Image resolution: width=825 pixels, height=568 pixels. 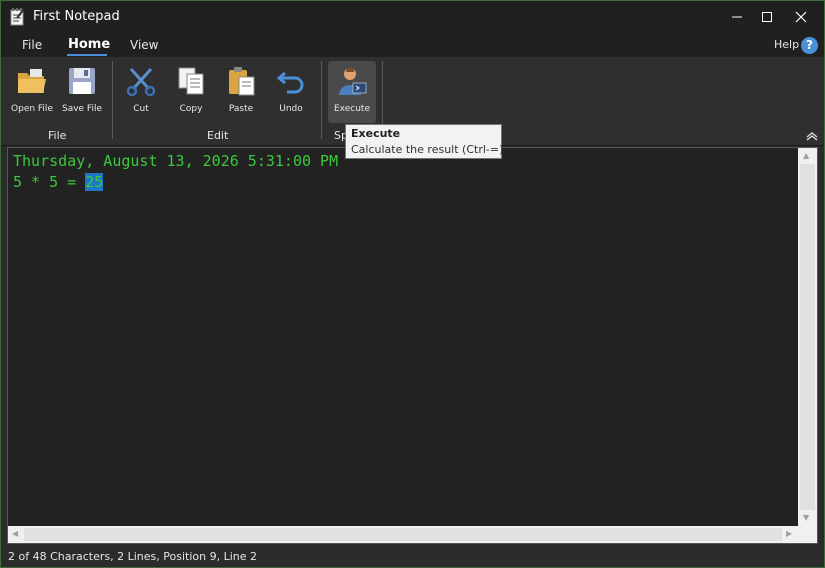 I want to click on execute-label: Execute, so click(x=352, y=109).